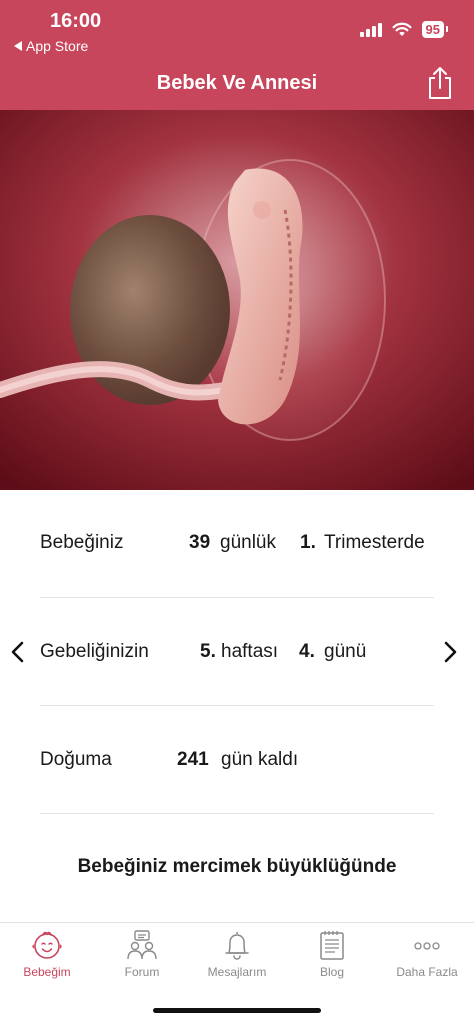 The width and height of the screenshot is (474, 1024). What do you see at coordinates (308, 542) in the screenshot?
I see `trimester-value: 1.` at bounding box center [308, 542].